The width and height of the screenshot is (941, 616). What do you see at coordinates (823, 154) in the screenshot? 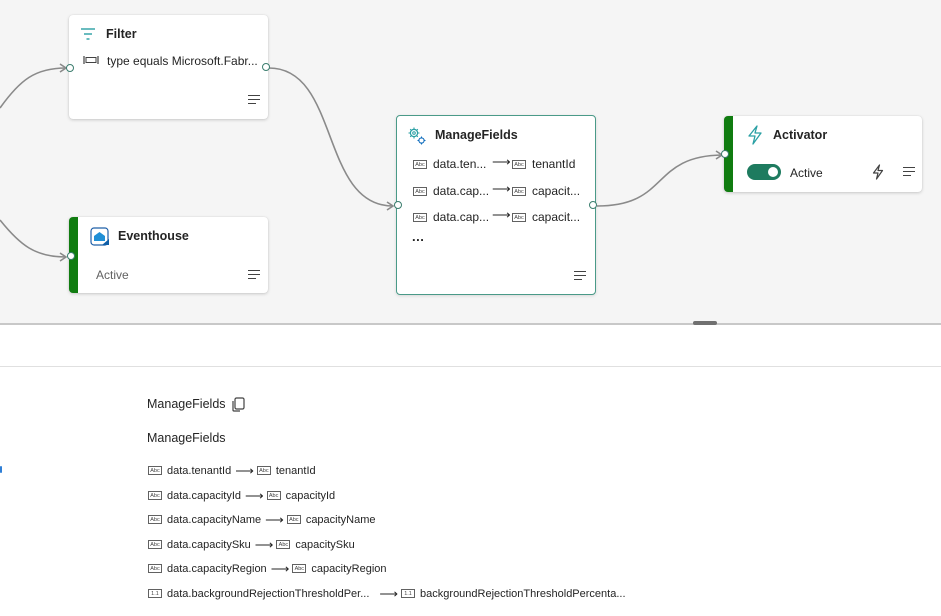
I see `activator-node: Activator Active` at bounding box center [823, 154].